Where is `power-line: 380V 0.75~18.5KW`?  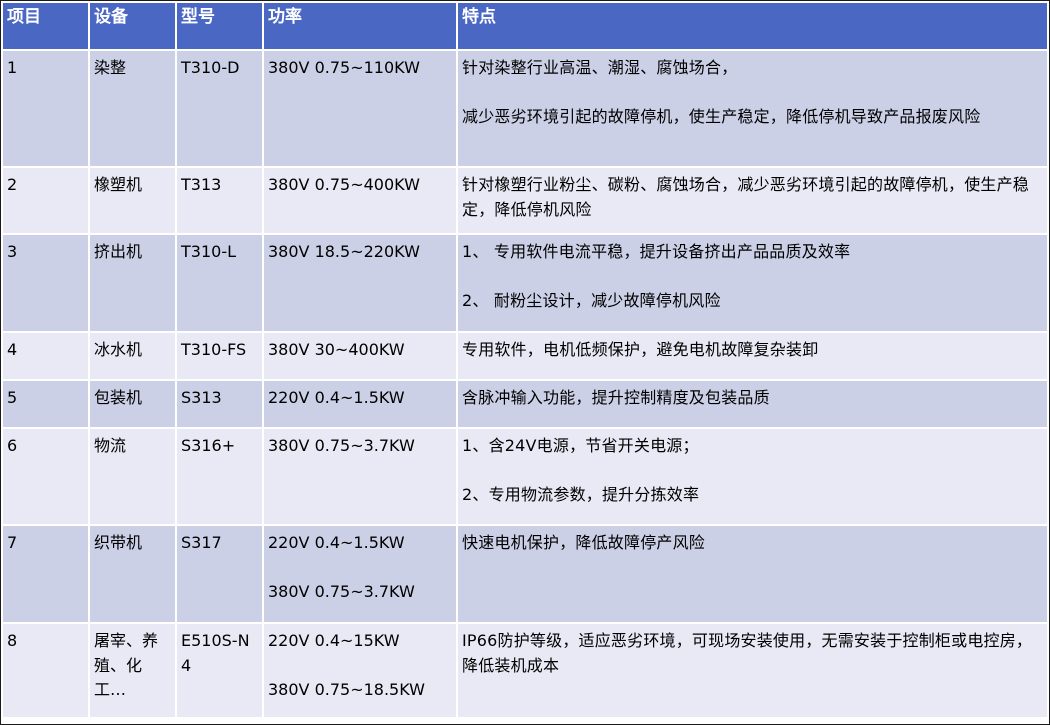 power-line: 380V 0.75~18.5KW is located at coordinates (346, 689).